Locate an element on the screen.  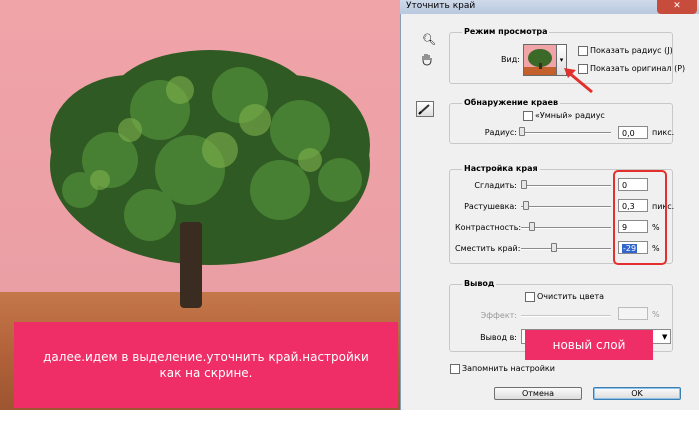
radius-unit: пикс. is located at coordinates (663, 132).